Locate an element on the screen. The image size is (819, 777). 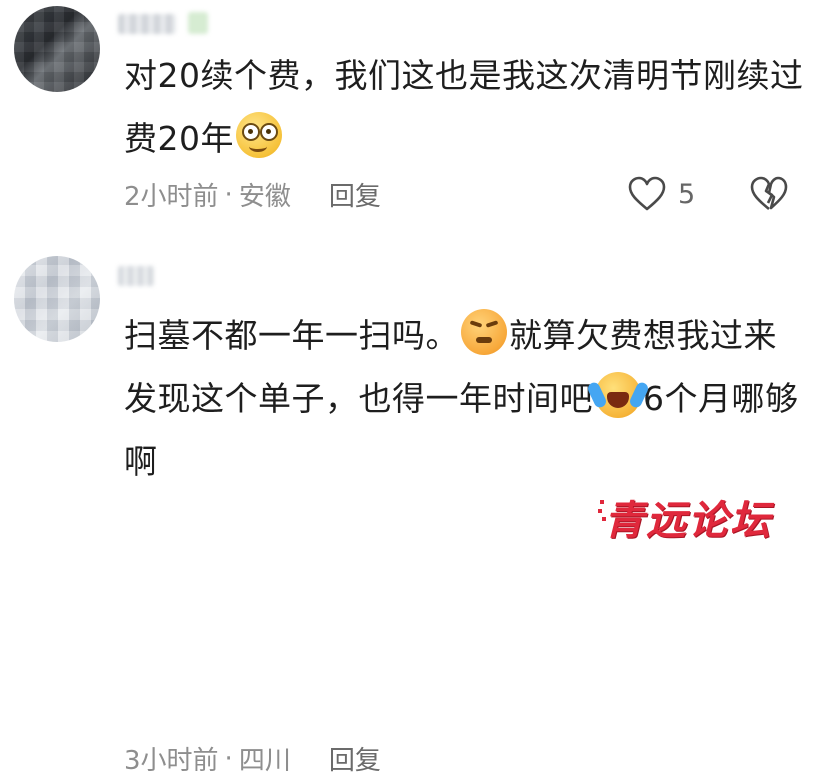
sweat-emoji-icon is located at coordinates (484, 332).